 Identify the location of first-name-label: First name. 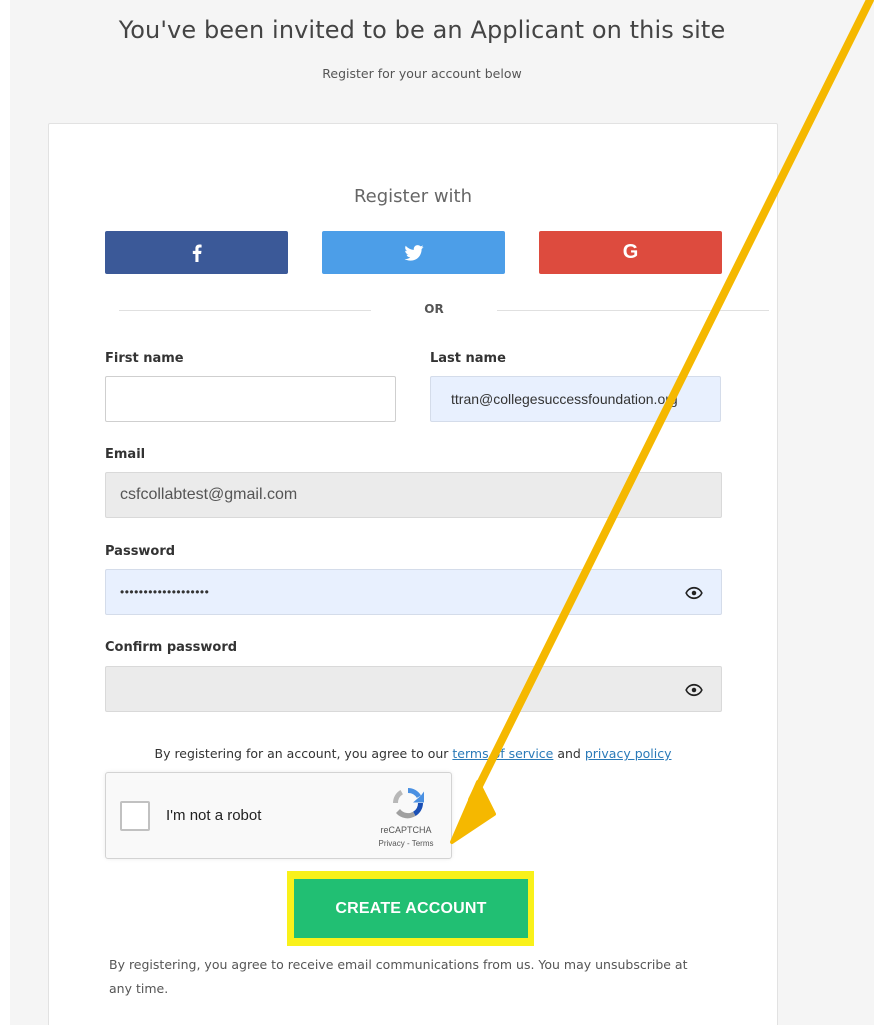
(144, 358).